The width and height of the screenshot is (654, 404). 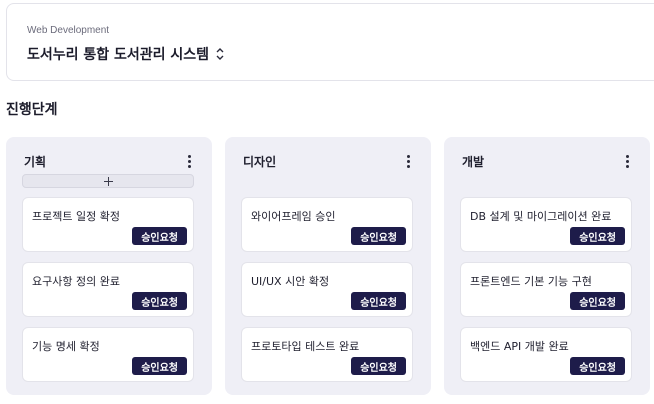 I want to click on project-selector: 도서누리 통합 도서관리 시스템, so click(x=126, y=54).